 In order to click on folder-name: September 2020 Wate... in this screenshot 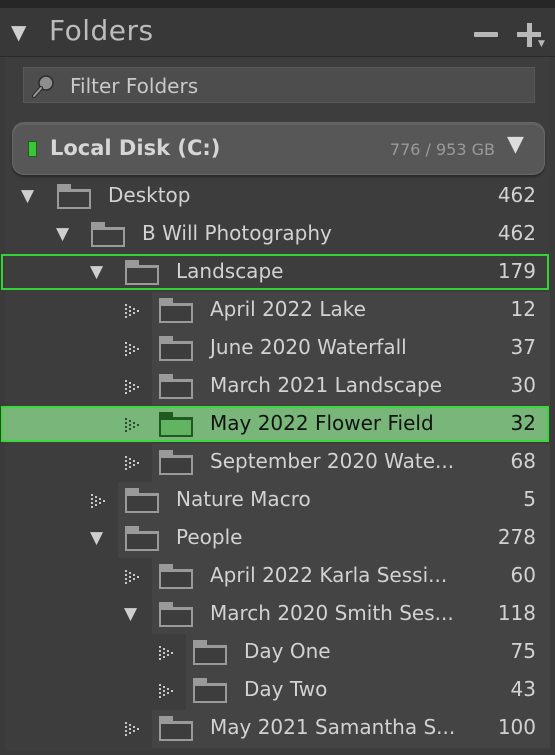, I will do `click(332, 461)`.